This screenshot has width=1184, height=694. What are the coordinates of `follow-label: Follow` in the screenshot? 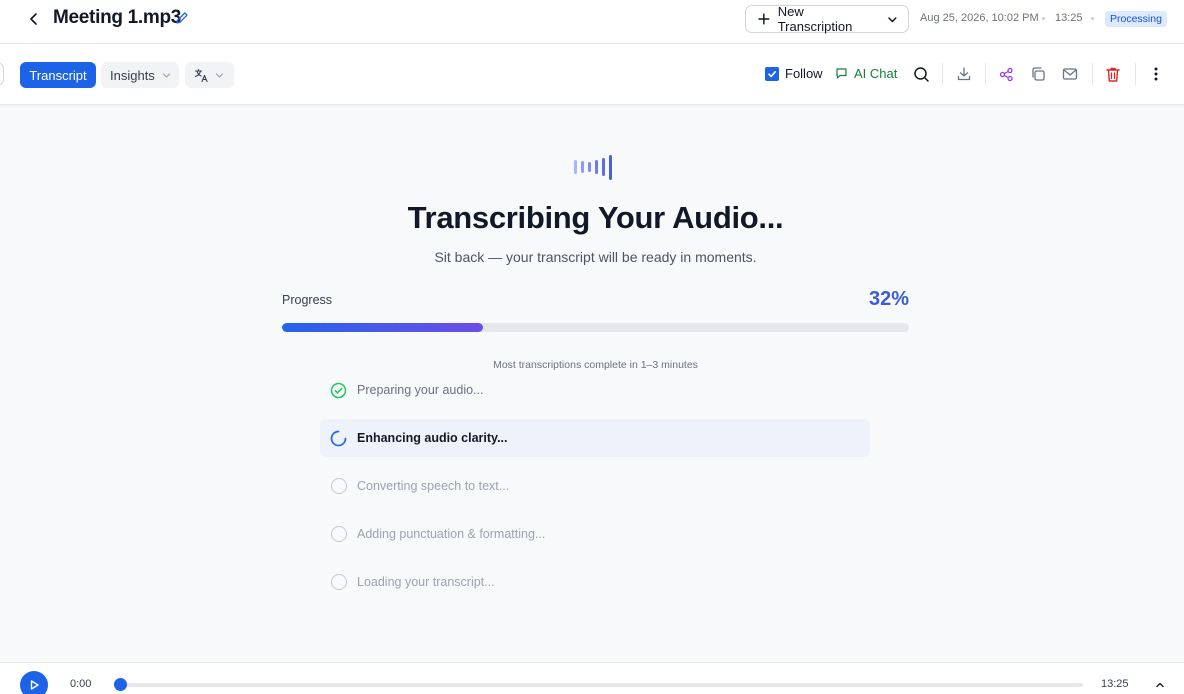 It's located at (804, 73).